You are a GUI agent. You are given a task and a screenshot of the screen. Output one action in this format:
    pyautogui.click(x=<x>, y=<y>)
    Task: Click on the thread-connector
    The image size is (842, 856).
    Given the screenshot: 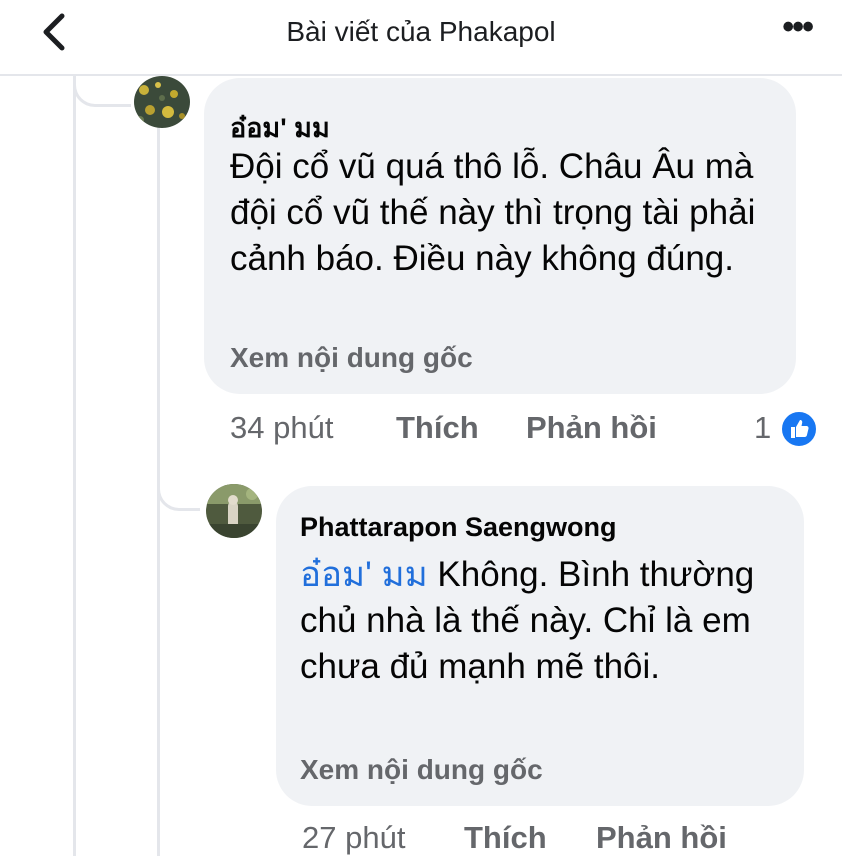 What is the action you would take?
    pyautogui.click(x=102, y=91)
    